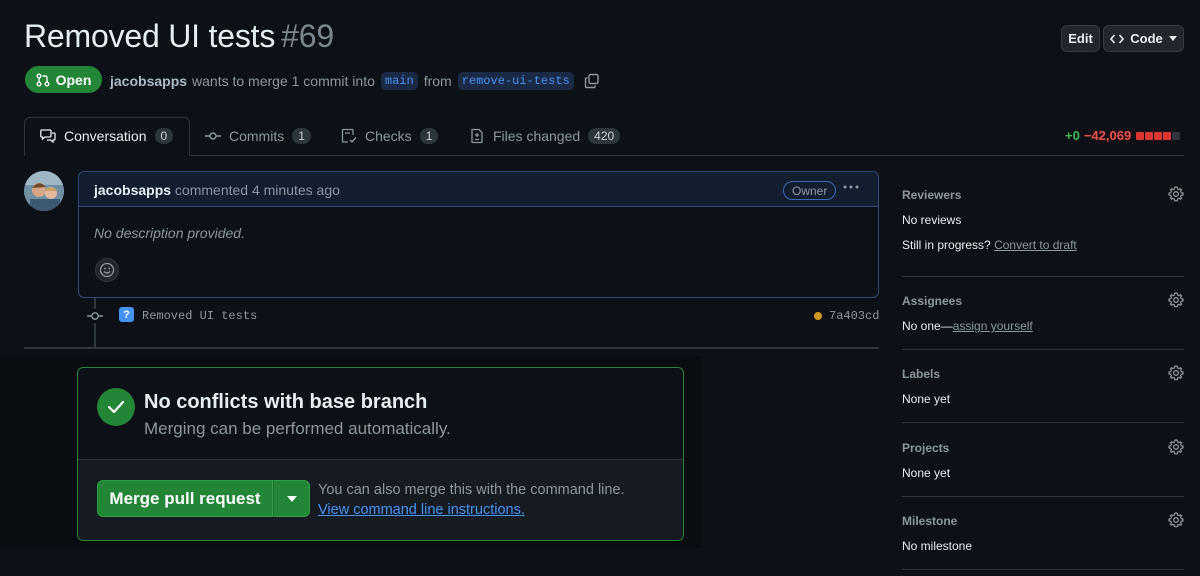 Image resolution: width=1200 pixels, height=576 pixels. What do you see at coordinates (437, 81) in the screenshot?
I see `from-text: from` at bounding box center [437, 81].